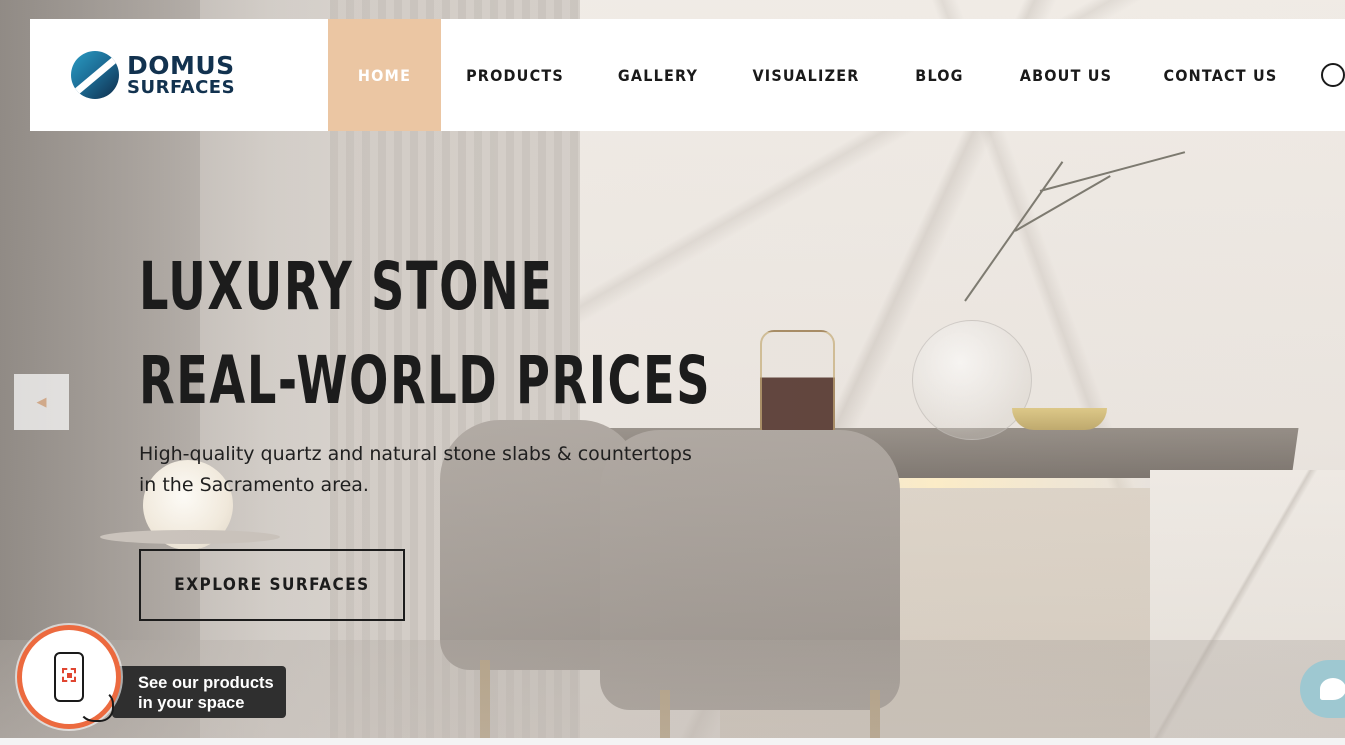 This screenshot has height=745, width=1345. I want to click on slider-prev-button: ◀, so click(41, 402).